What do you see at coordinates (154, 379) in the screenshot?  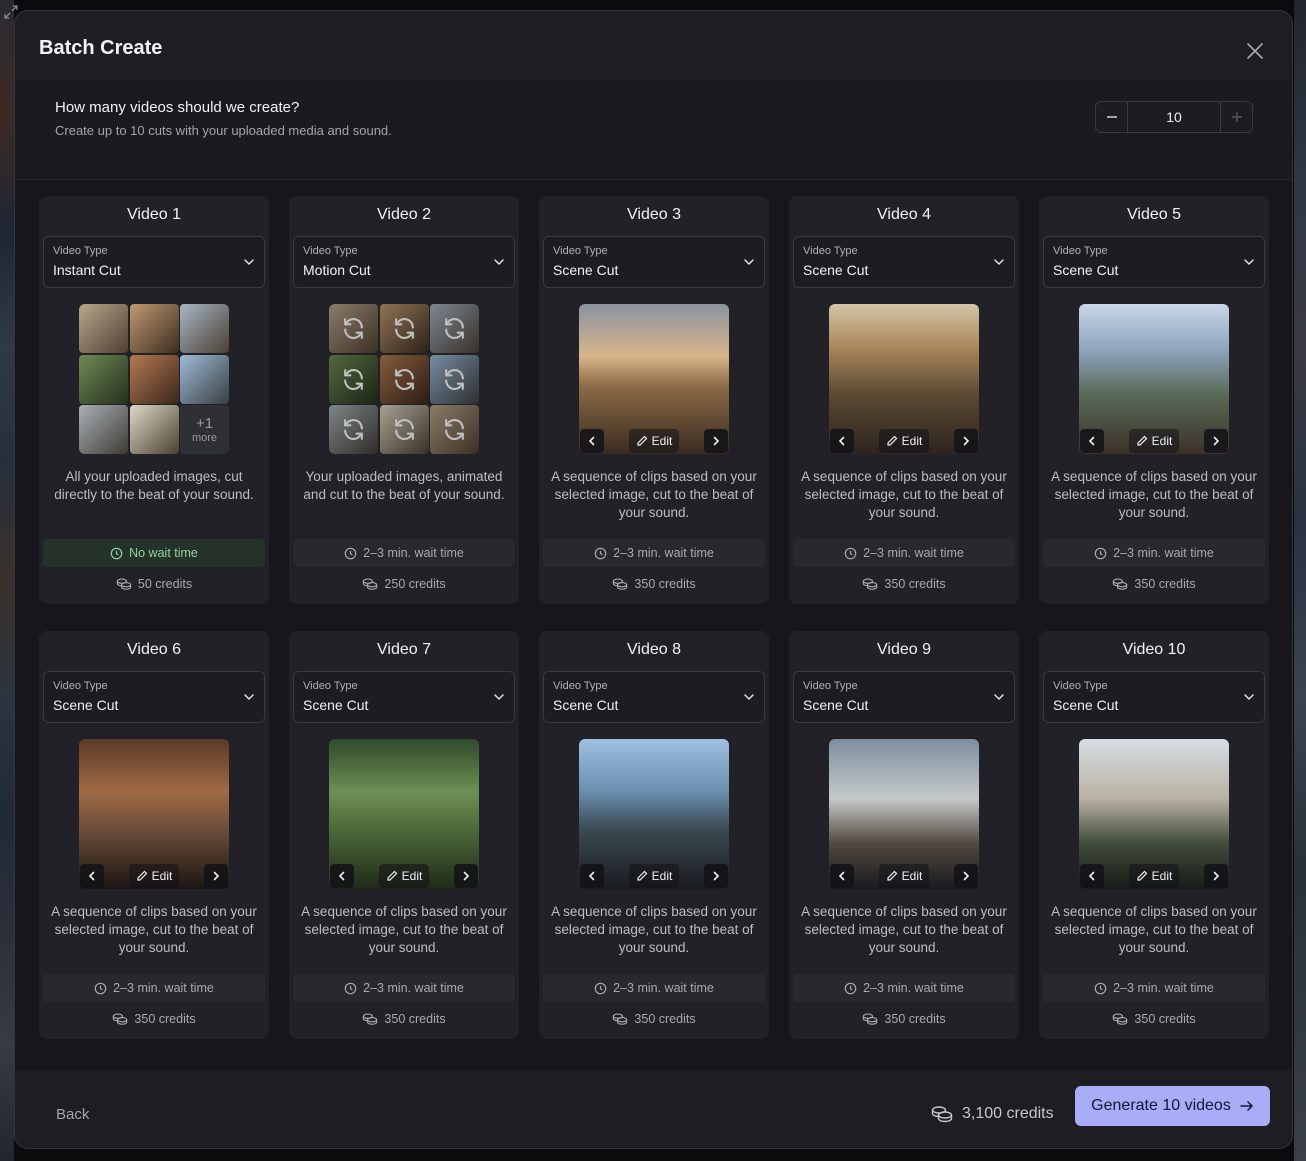 I see `image-grid: +1 more` at bounding box center [154, 379].